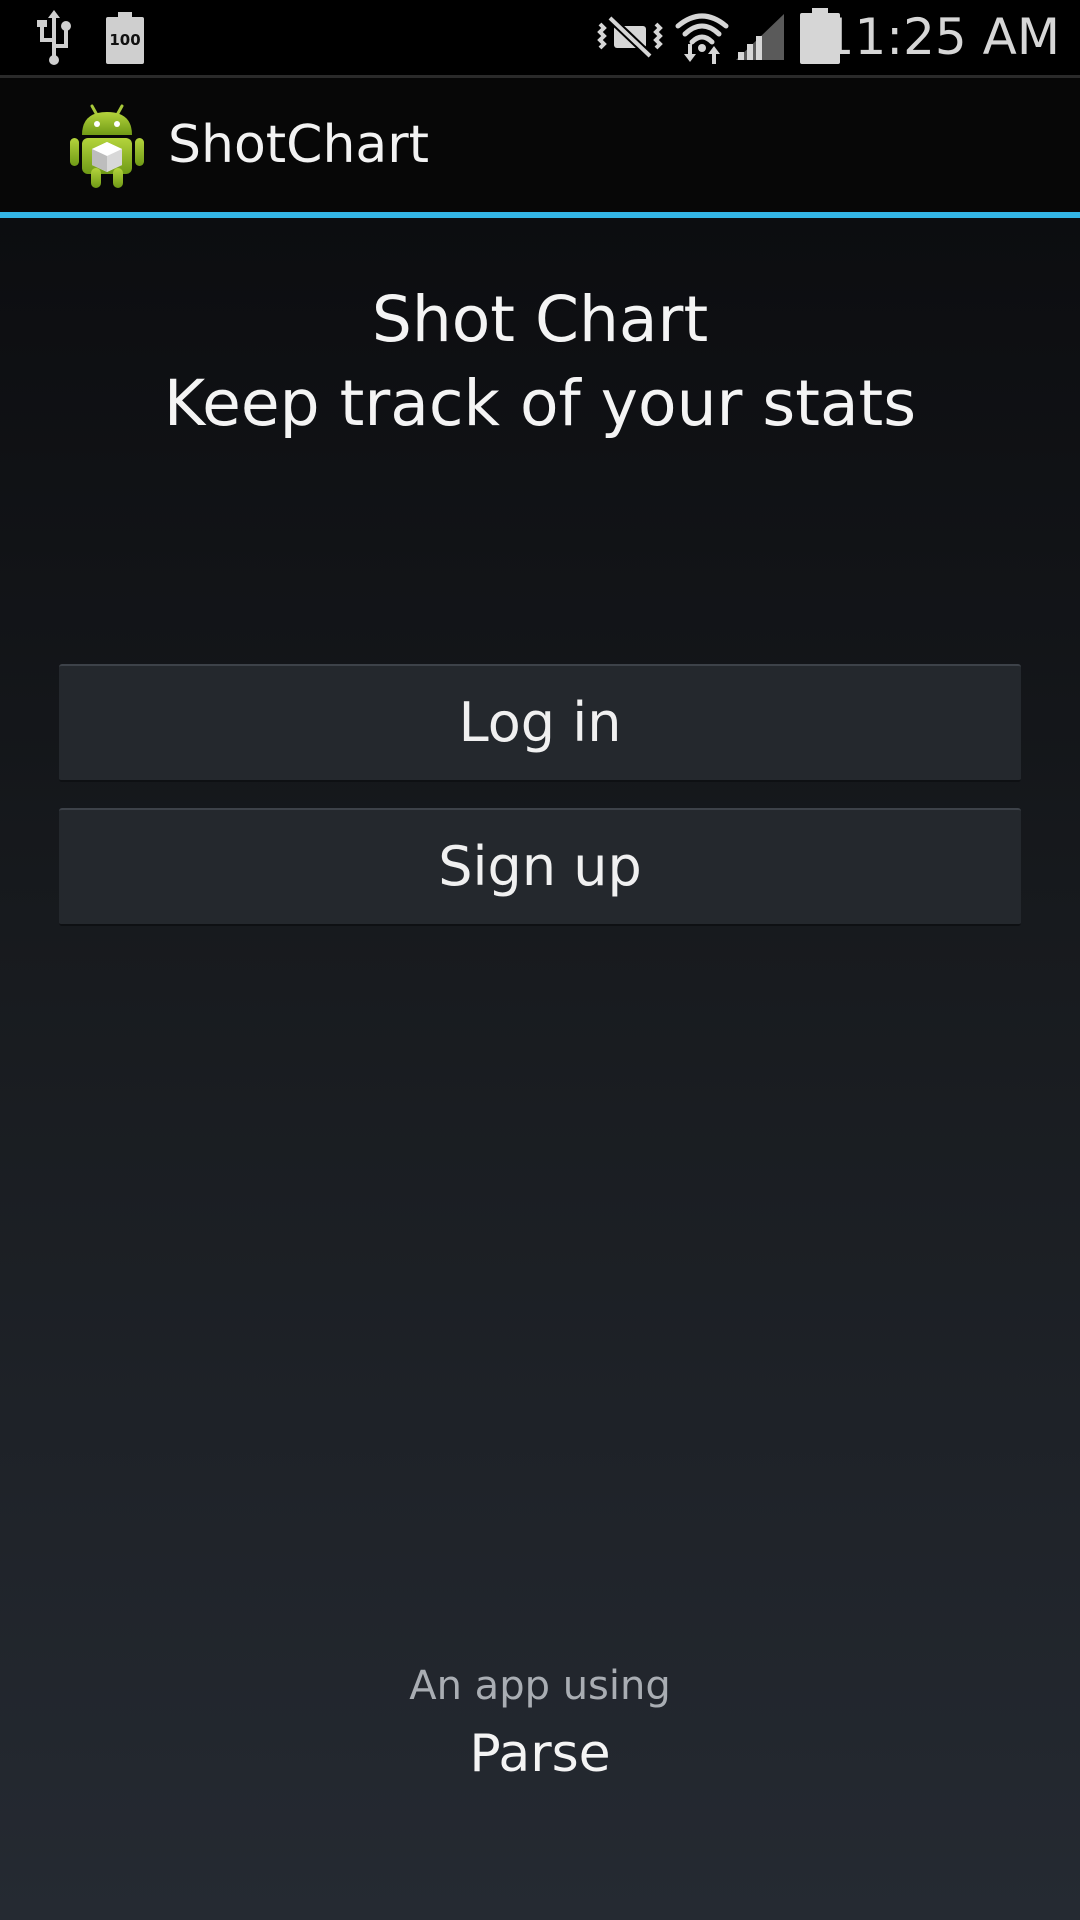  I want to click on headline: Shot Chart Keep track of your stats, so click(540, 362).